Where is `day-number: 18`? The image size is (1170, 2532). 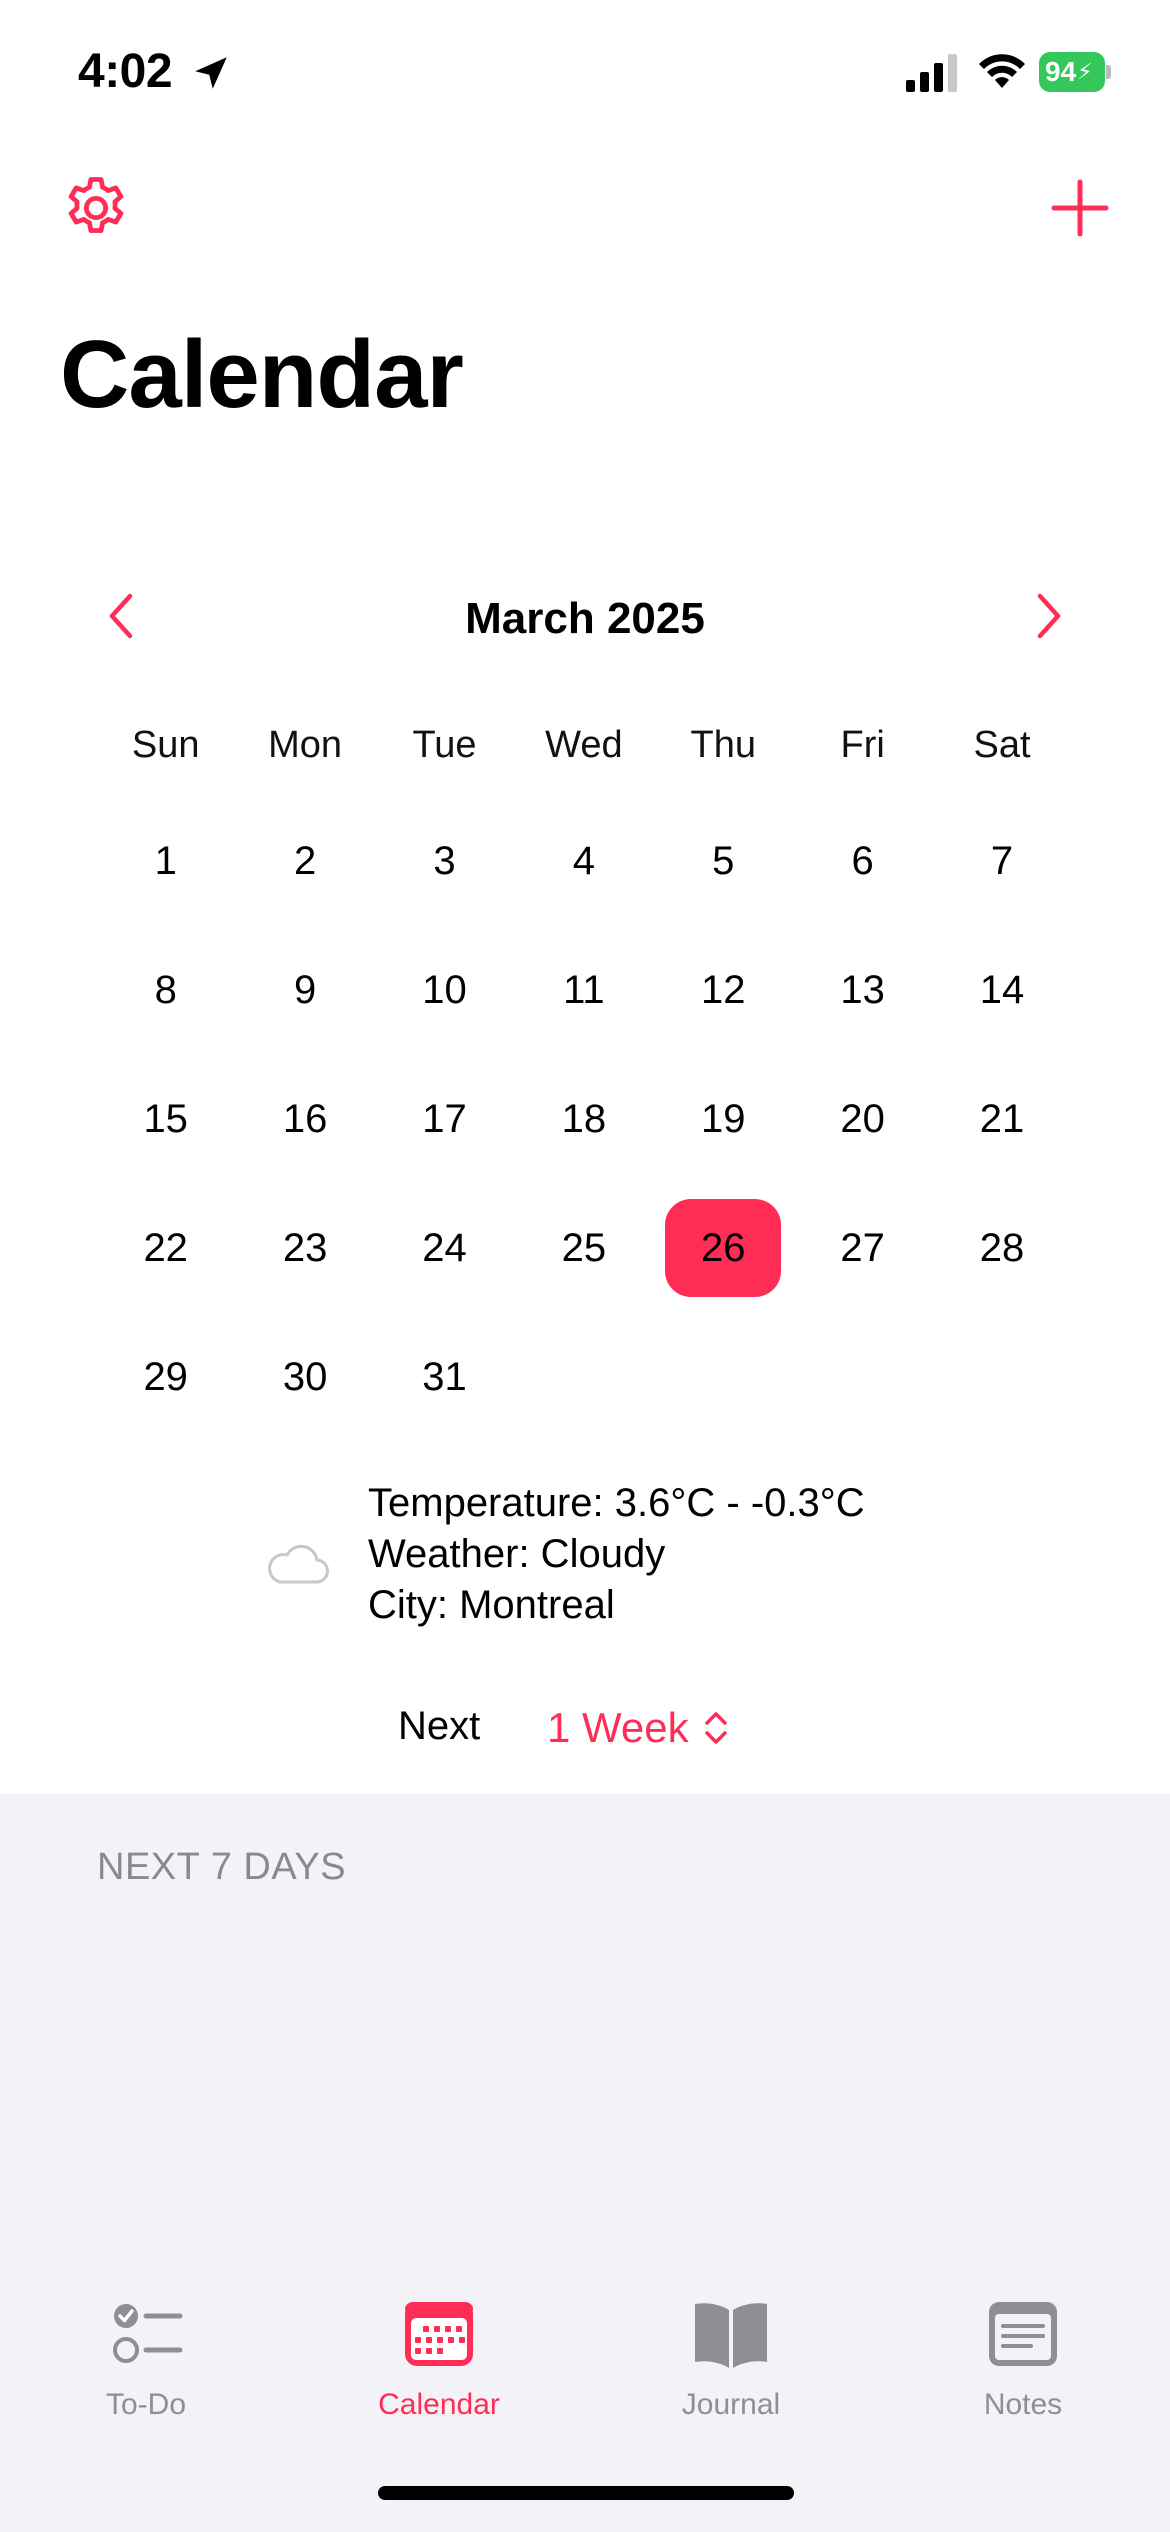 day-number: 18 is located at coordinates (584, 1118).